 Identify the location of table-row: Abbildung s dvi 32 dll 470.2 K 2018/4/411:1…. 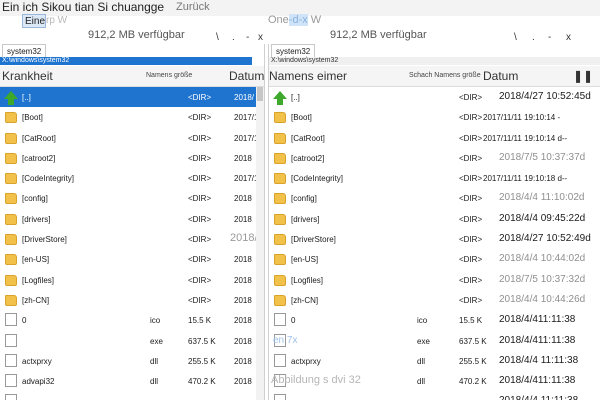
(429, 381).